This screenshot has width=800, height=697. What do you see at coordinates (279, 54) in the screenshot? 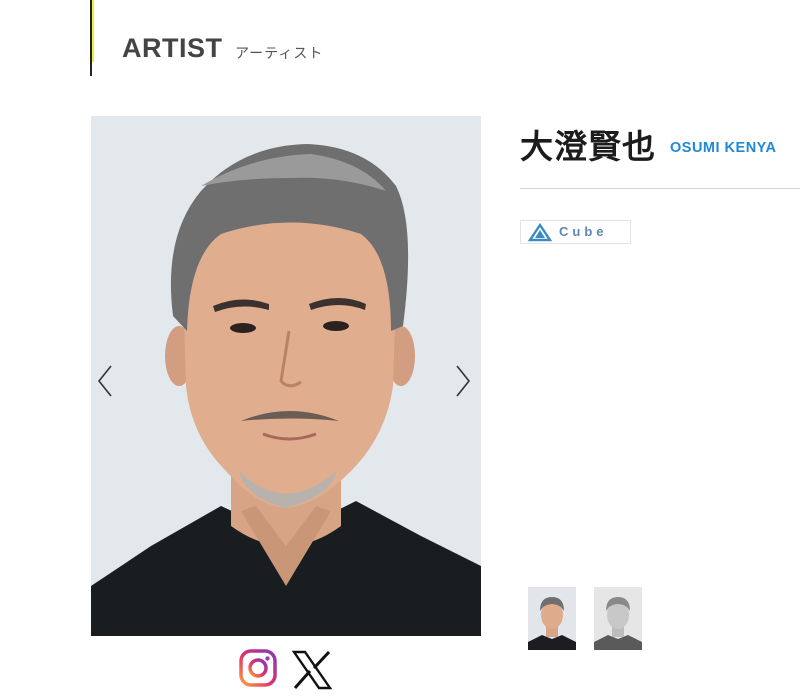
I see `page-subtitle: アーティスト` at bounding box center [279, 54].